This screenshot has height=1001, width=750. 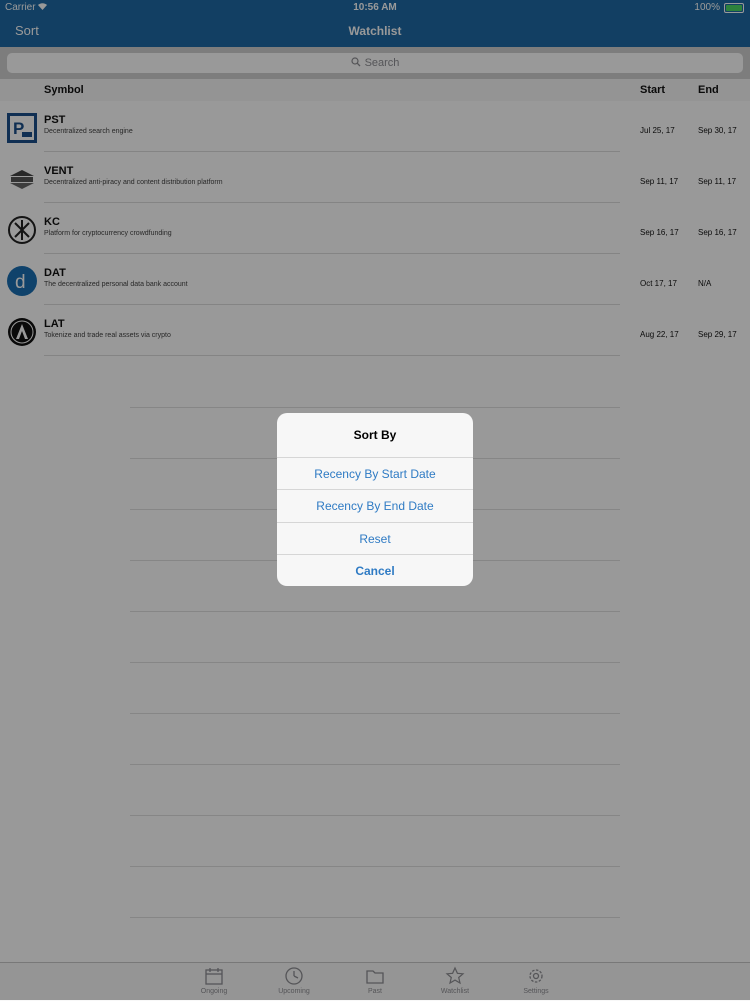 What do you see at coordinates (375, 435) in the screenshot?
I see `dialog-title: Sort By` at bounding box center [375, 435].